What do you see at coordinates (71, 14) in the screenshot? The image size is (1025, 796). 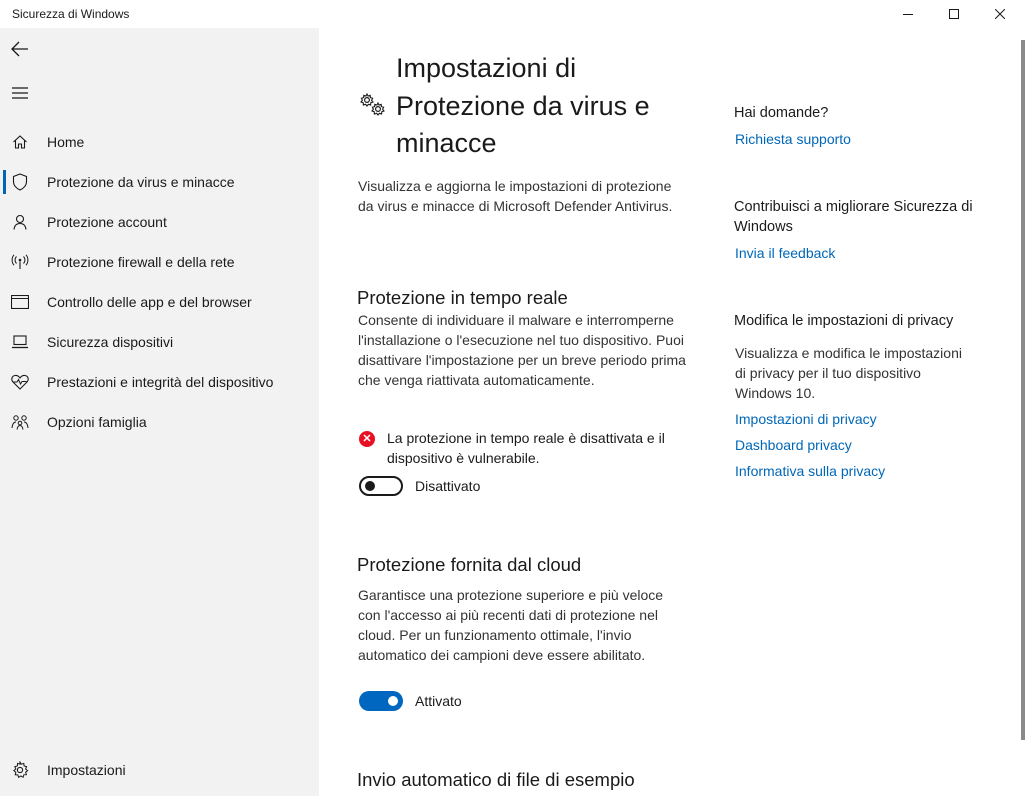 I see `window-title: Sicurezza di Windows` at bounding box center [71, 14].